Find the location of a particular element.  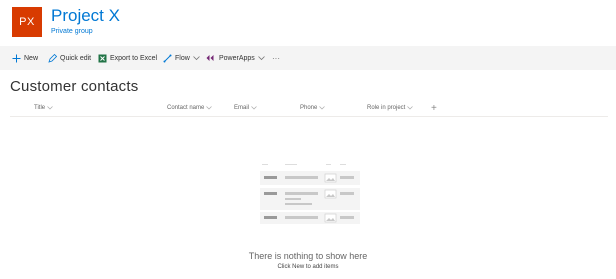

column-header-role-in-project: Role in project is located at coordinates (390, 108).